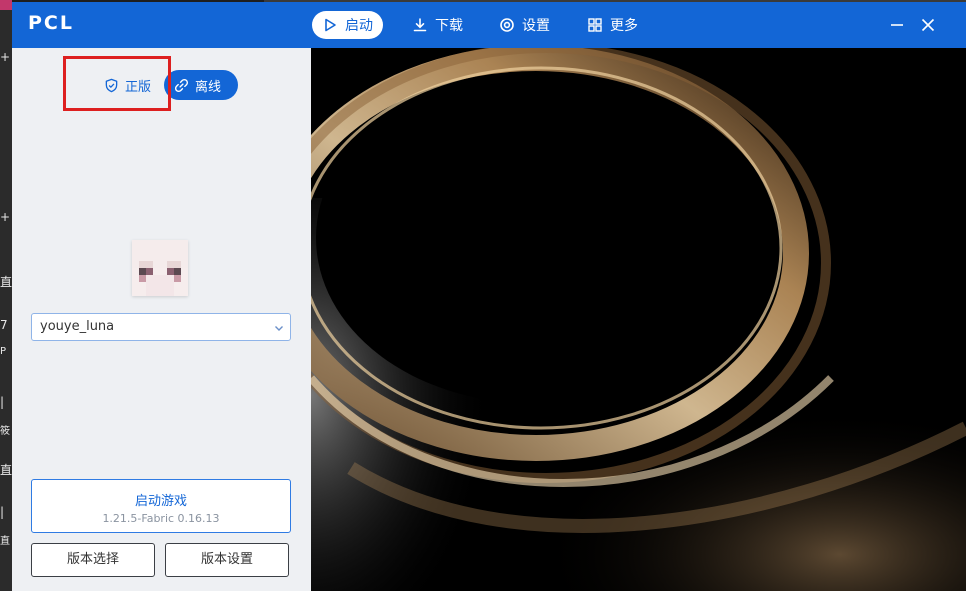  Describe the element at coordinates (595, 25) in the screenshot. I see `grid-icon` at that location.